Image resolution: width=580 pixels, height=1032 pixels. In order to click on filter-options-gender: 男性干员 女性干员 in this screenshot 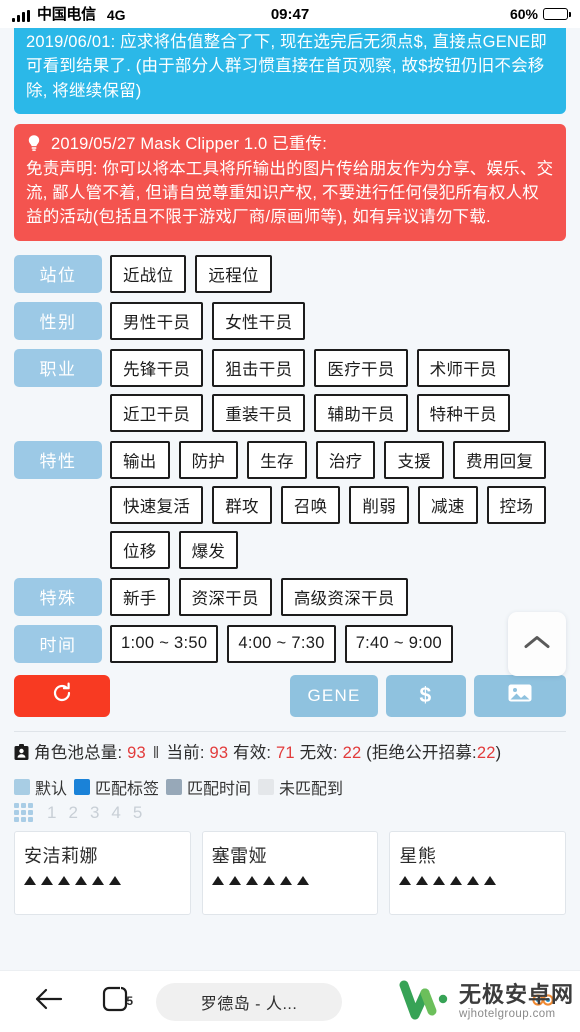, I will do `click(208, 320)`.